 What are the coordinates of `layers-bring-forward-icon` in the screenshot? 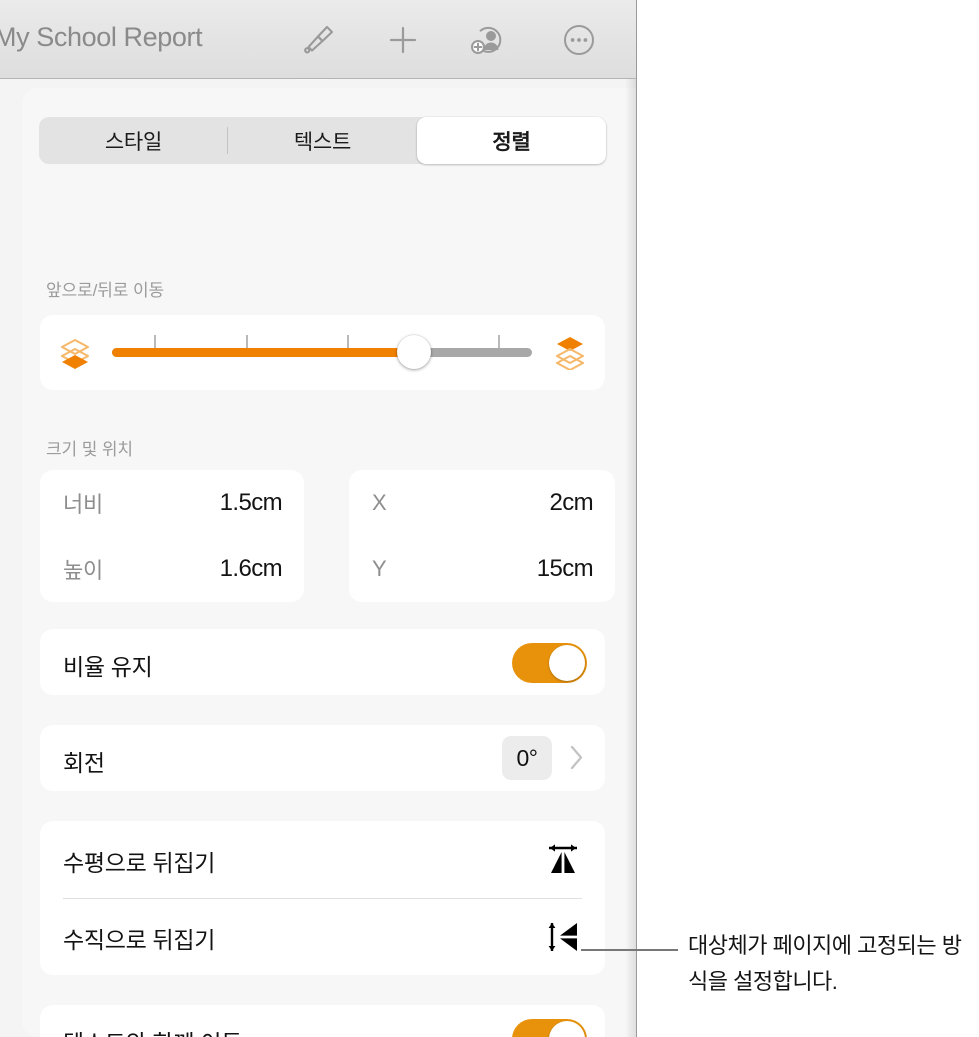 It's located at (570, 353).